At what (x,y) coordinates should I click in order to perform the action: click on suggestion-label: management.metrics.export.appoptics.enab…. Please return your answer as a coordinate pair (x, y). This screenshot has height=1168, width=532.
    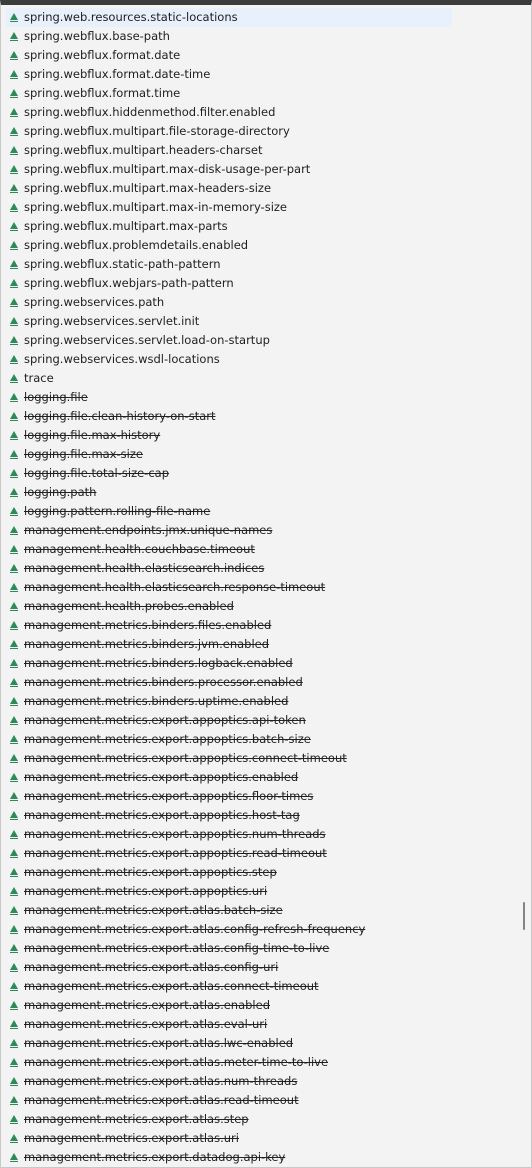
    Looking at the image, I should click on (161, 777).